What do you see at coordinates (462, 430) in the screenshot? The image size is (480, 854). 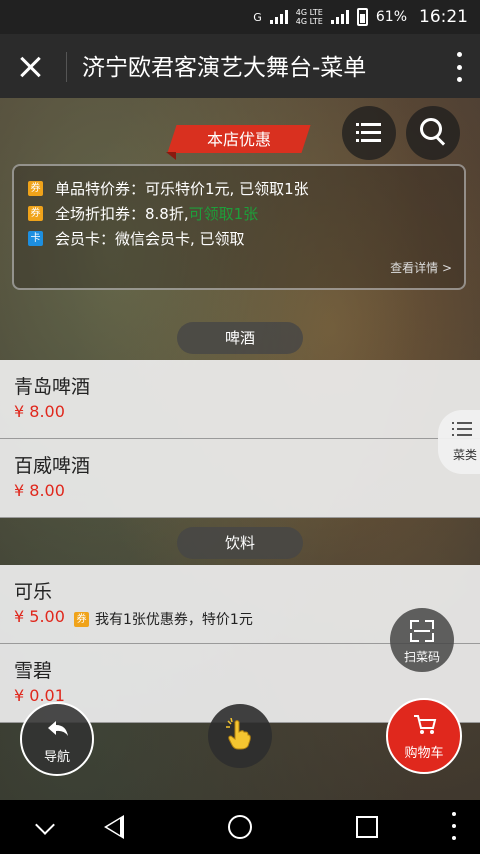 I see `category-list-icon` at bounding box center [462, 430].